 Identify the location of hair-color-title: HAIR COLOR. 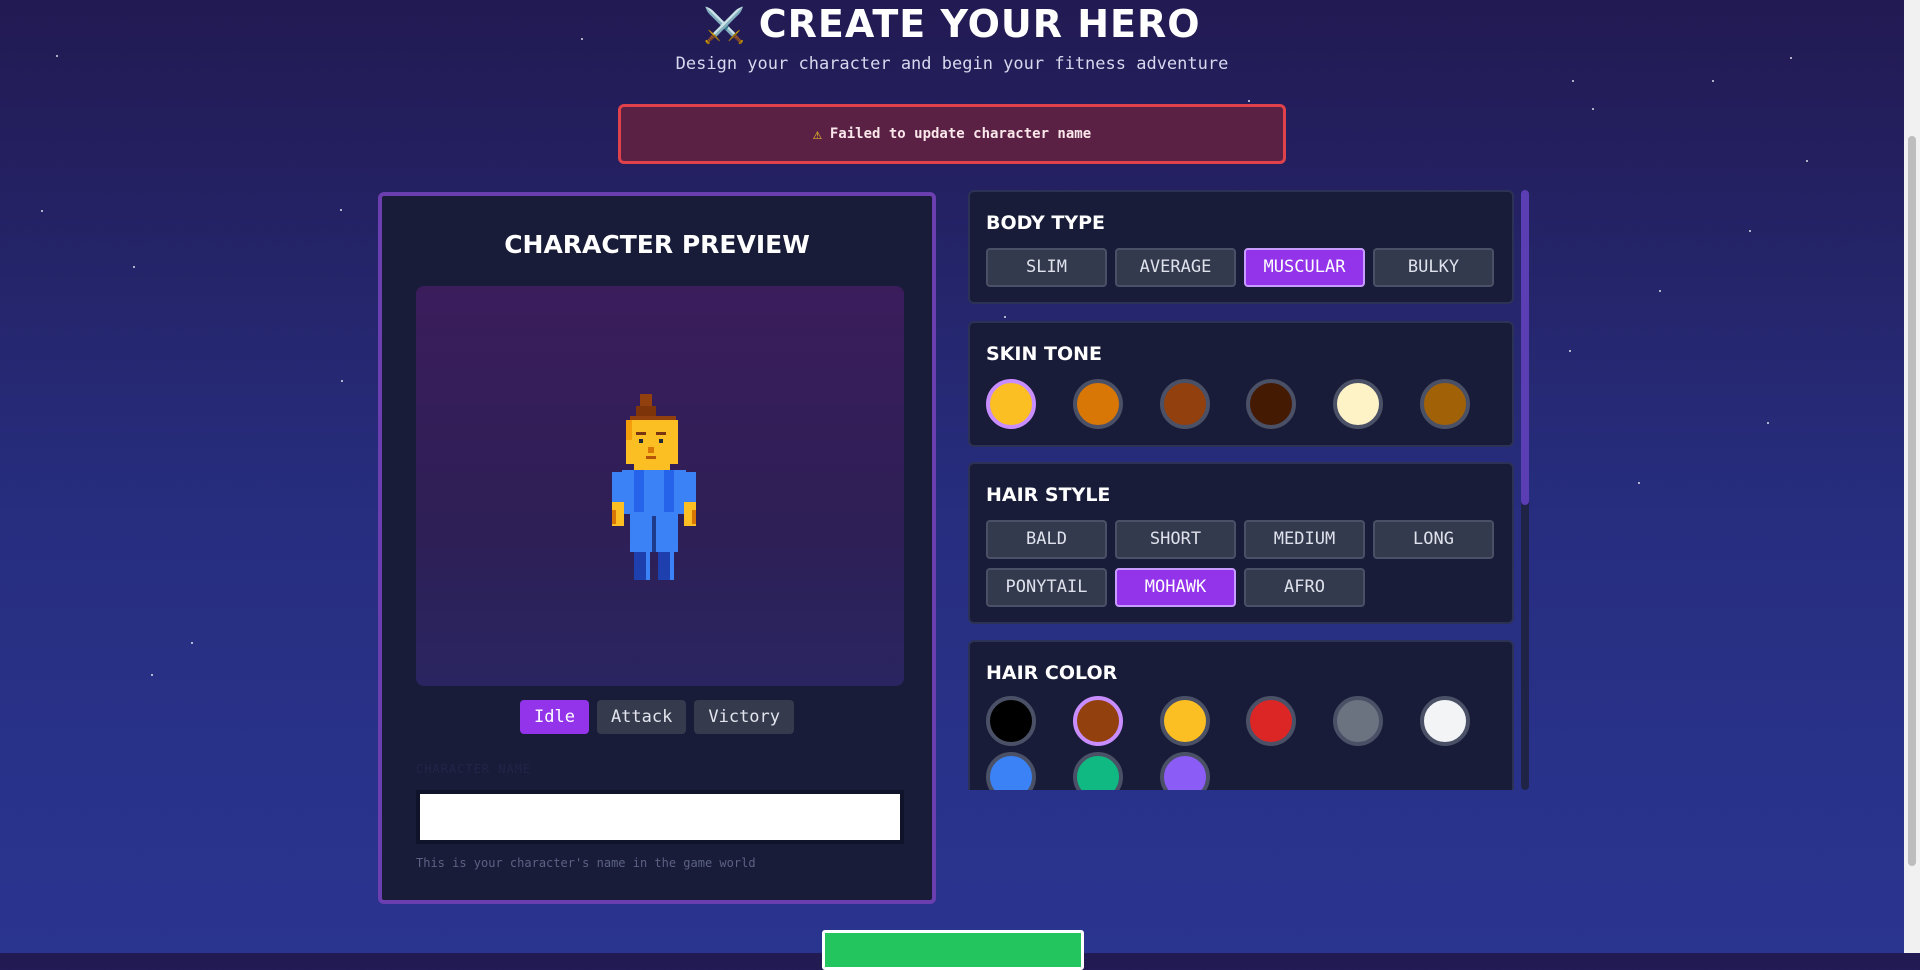
(1052, 673).